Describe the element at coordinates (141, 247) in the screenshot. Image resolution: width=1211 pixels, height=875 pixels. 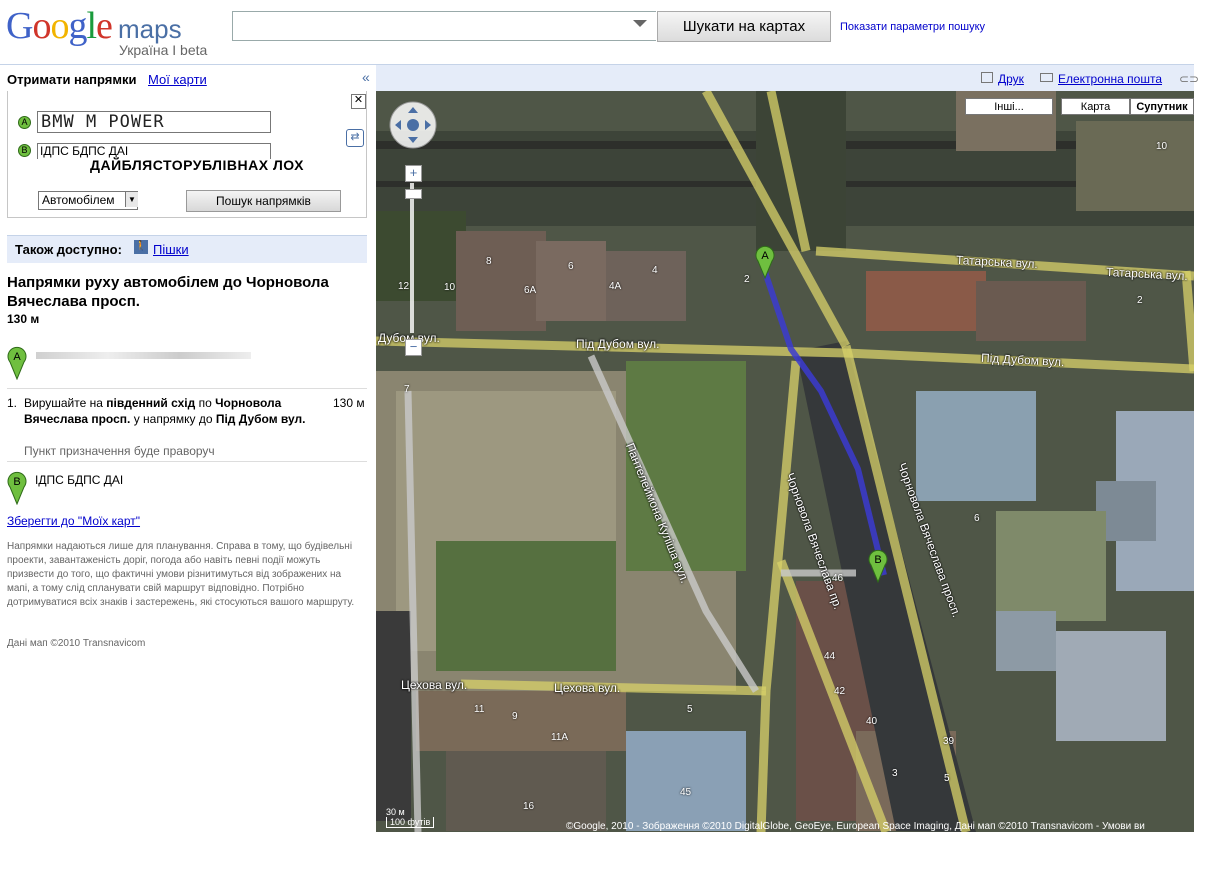
I see `walking-icon: 🚶` at that location.